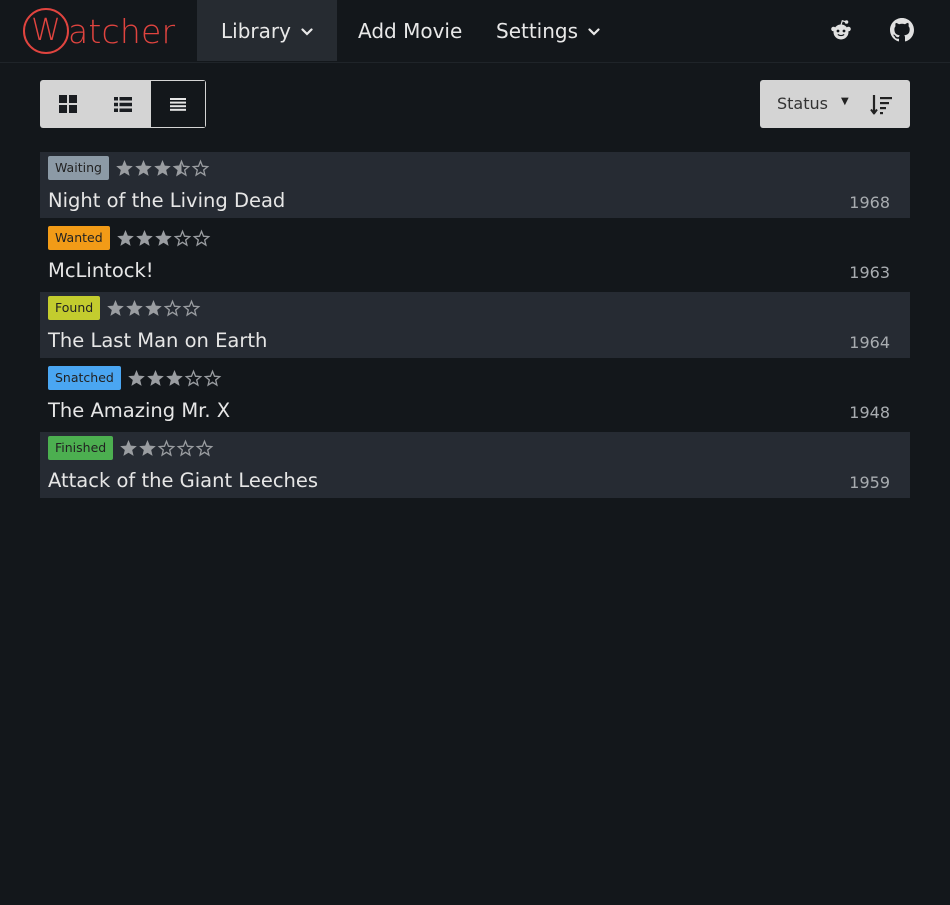  Describe the element at coordinates (81, 448) in the screenshot. I see `status-badge: Finished` at that location.